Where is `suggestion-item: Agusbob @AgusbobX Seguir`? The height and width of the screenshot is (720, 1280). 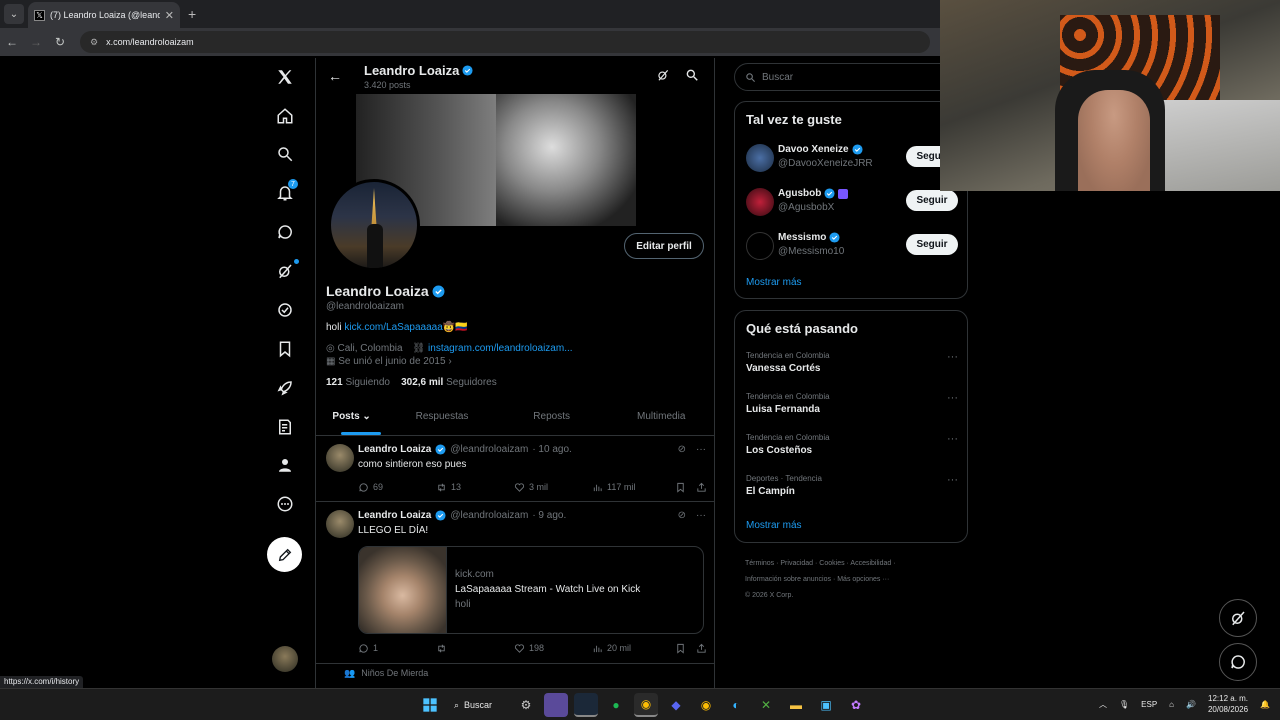
suggestion-item: Agusbob @AgusbobX Seguir is located at coordinates (852, 203).